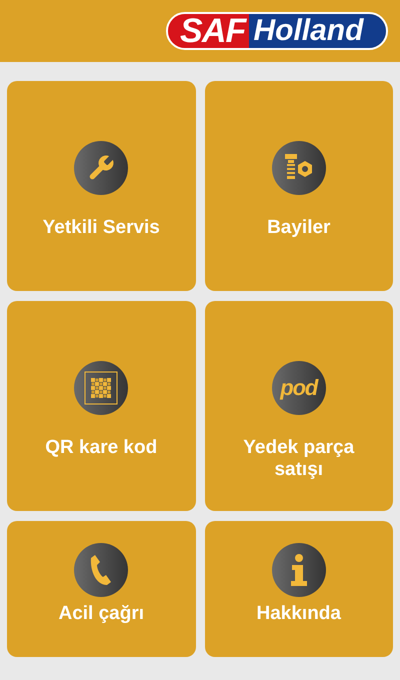 The image size is (400, 680). What do you see at coordinates (101, 186) in the screenshot?
I see `menu-tile: Yetkili Servis` at bounding box center [101, 186].